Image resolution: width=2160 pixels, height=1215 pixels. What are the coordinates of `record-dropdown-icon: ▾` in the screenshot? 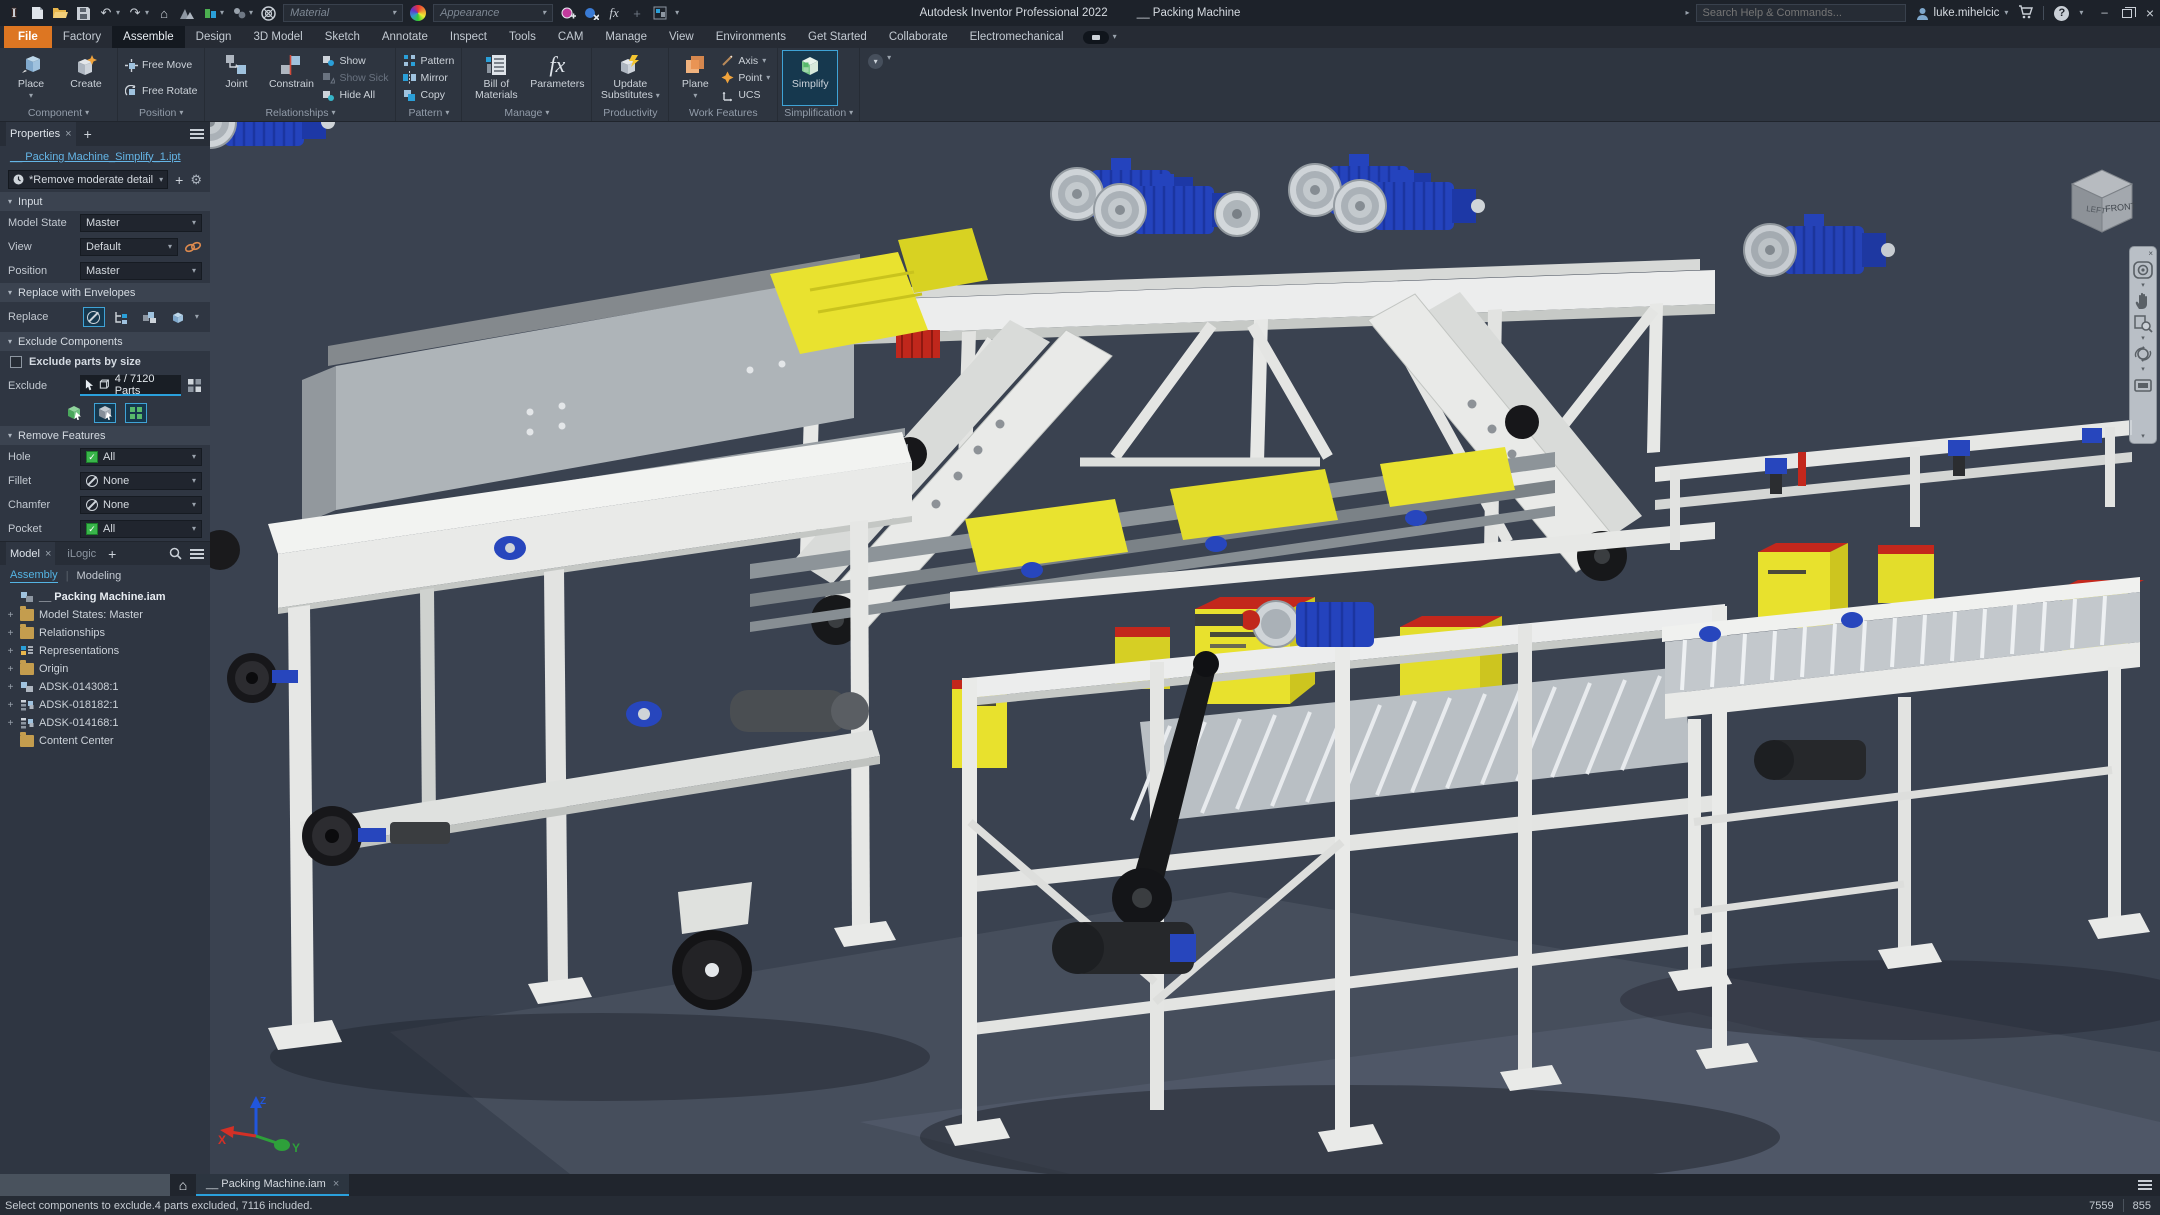 It's located at (1115, 37).